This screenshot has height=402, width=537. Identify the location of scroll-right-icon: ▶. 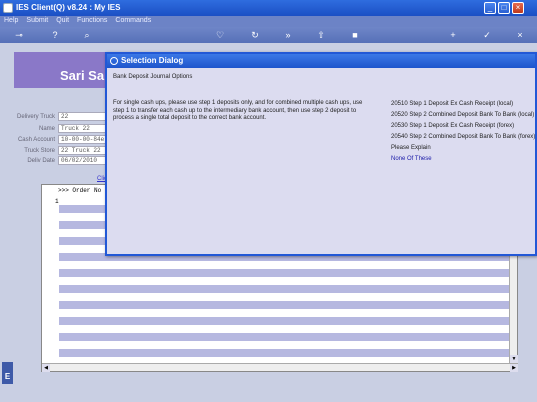
(514, 368).